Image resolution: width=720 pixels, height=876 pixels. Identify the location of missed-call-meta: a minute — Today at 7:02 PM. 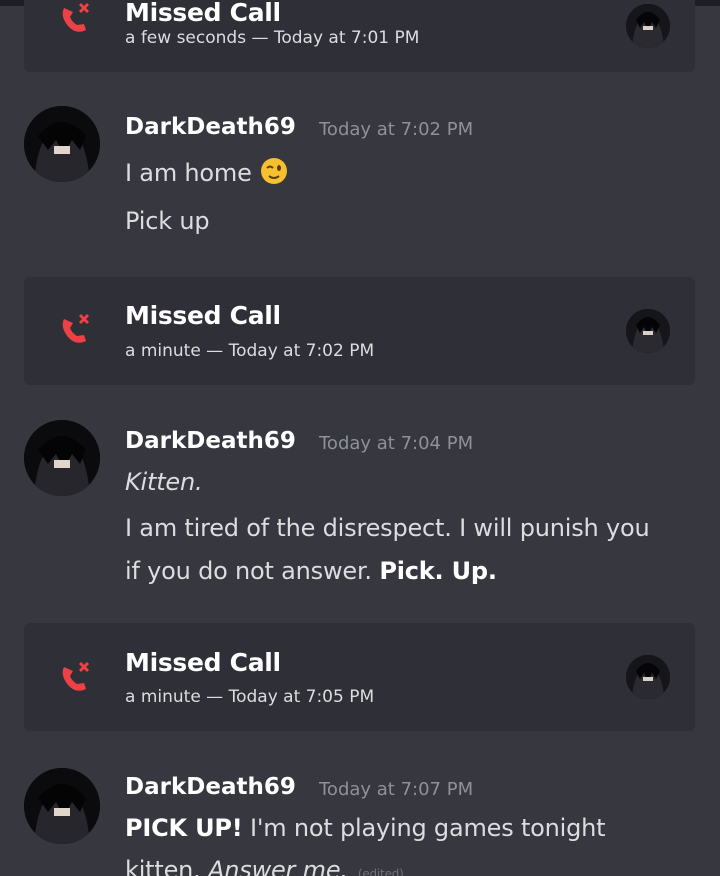
(250, 351).